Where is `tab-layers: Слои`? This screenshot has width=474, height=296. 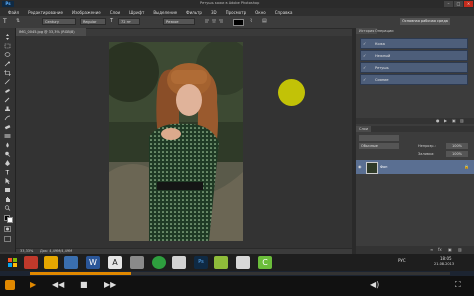
tab-layers: Слои is located at coordinates (364, 129).